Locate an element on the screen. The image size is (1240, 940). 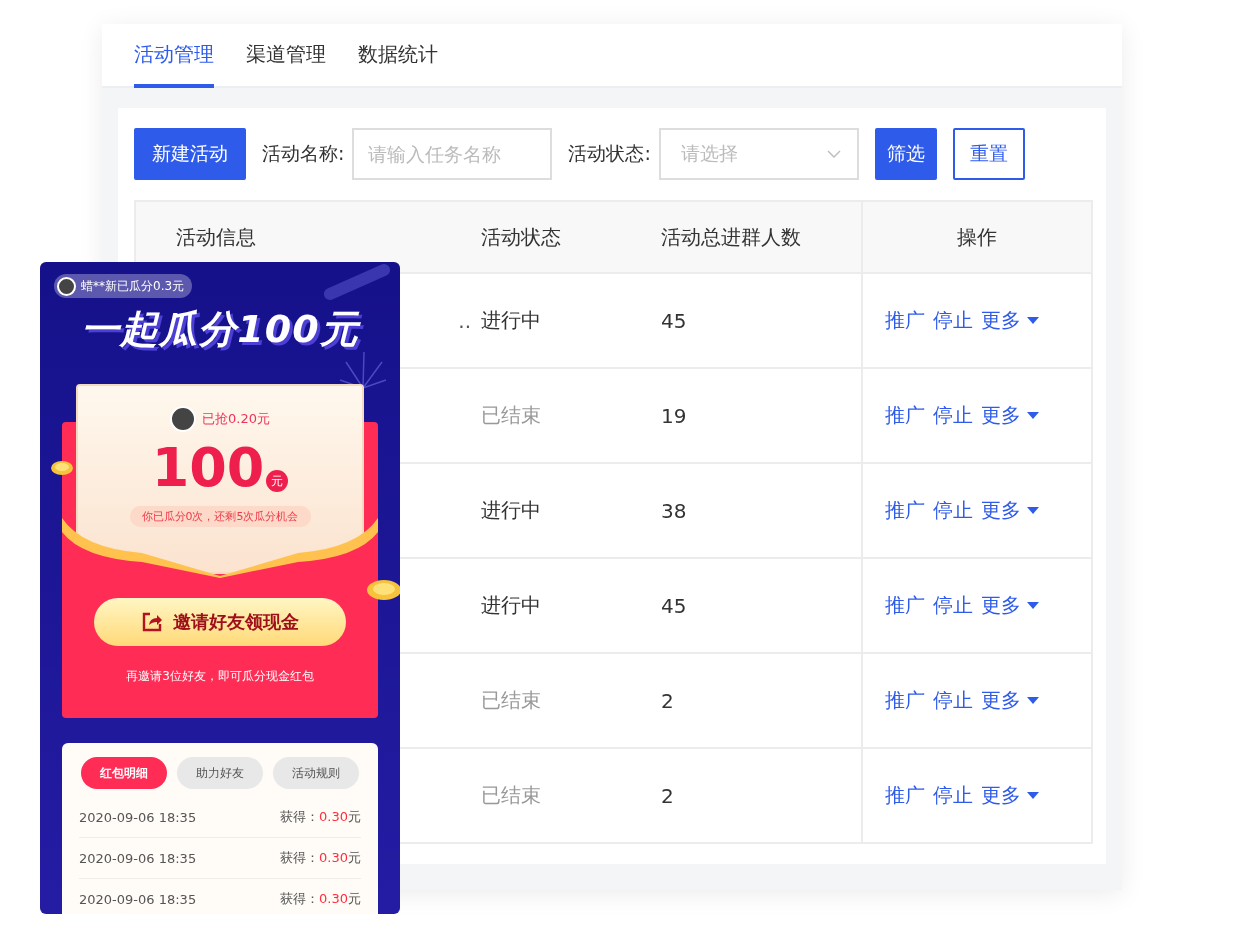
tab: 活动规则 is located at coordinates (316, 773).